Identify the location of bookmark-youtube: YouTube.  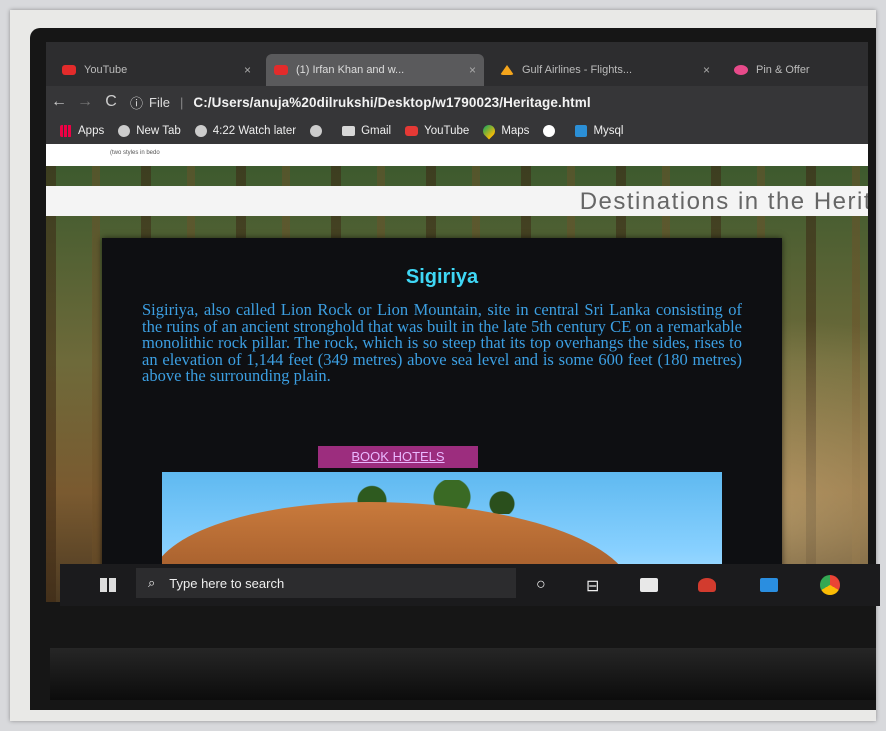
(437, 131).